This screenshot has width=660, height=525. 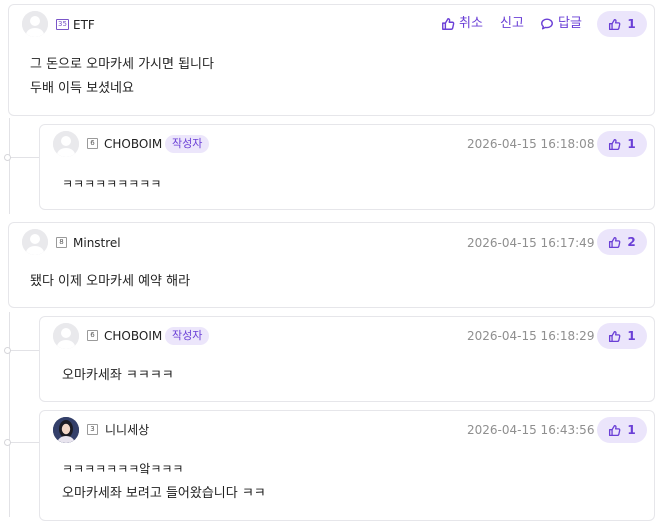 What do you see at coordinates (622, 242) in the screenshot?
I see `like-button: 2` at bounding box center [622, 242].